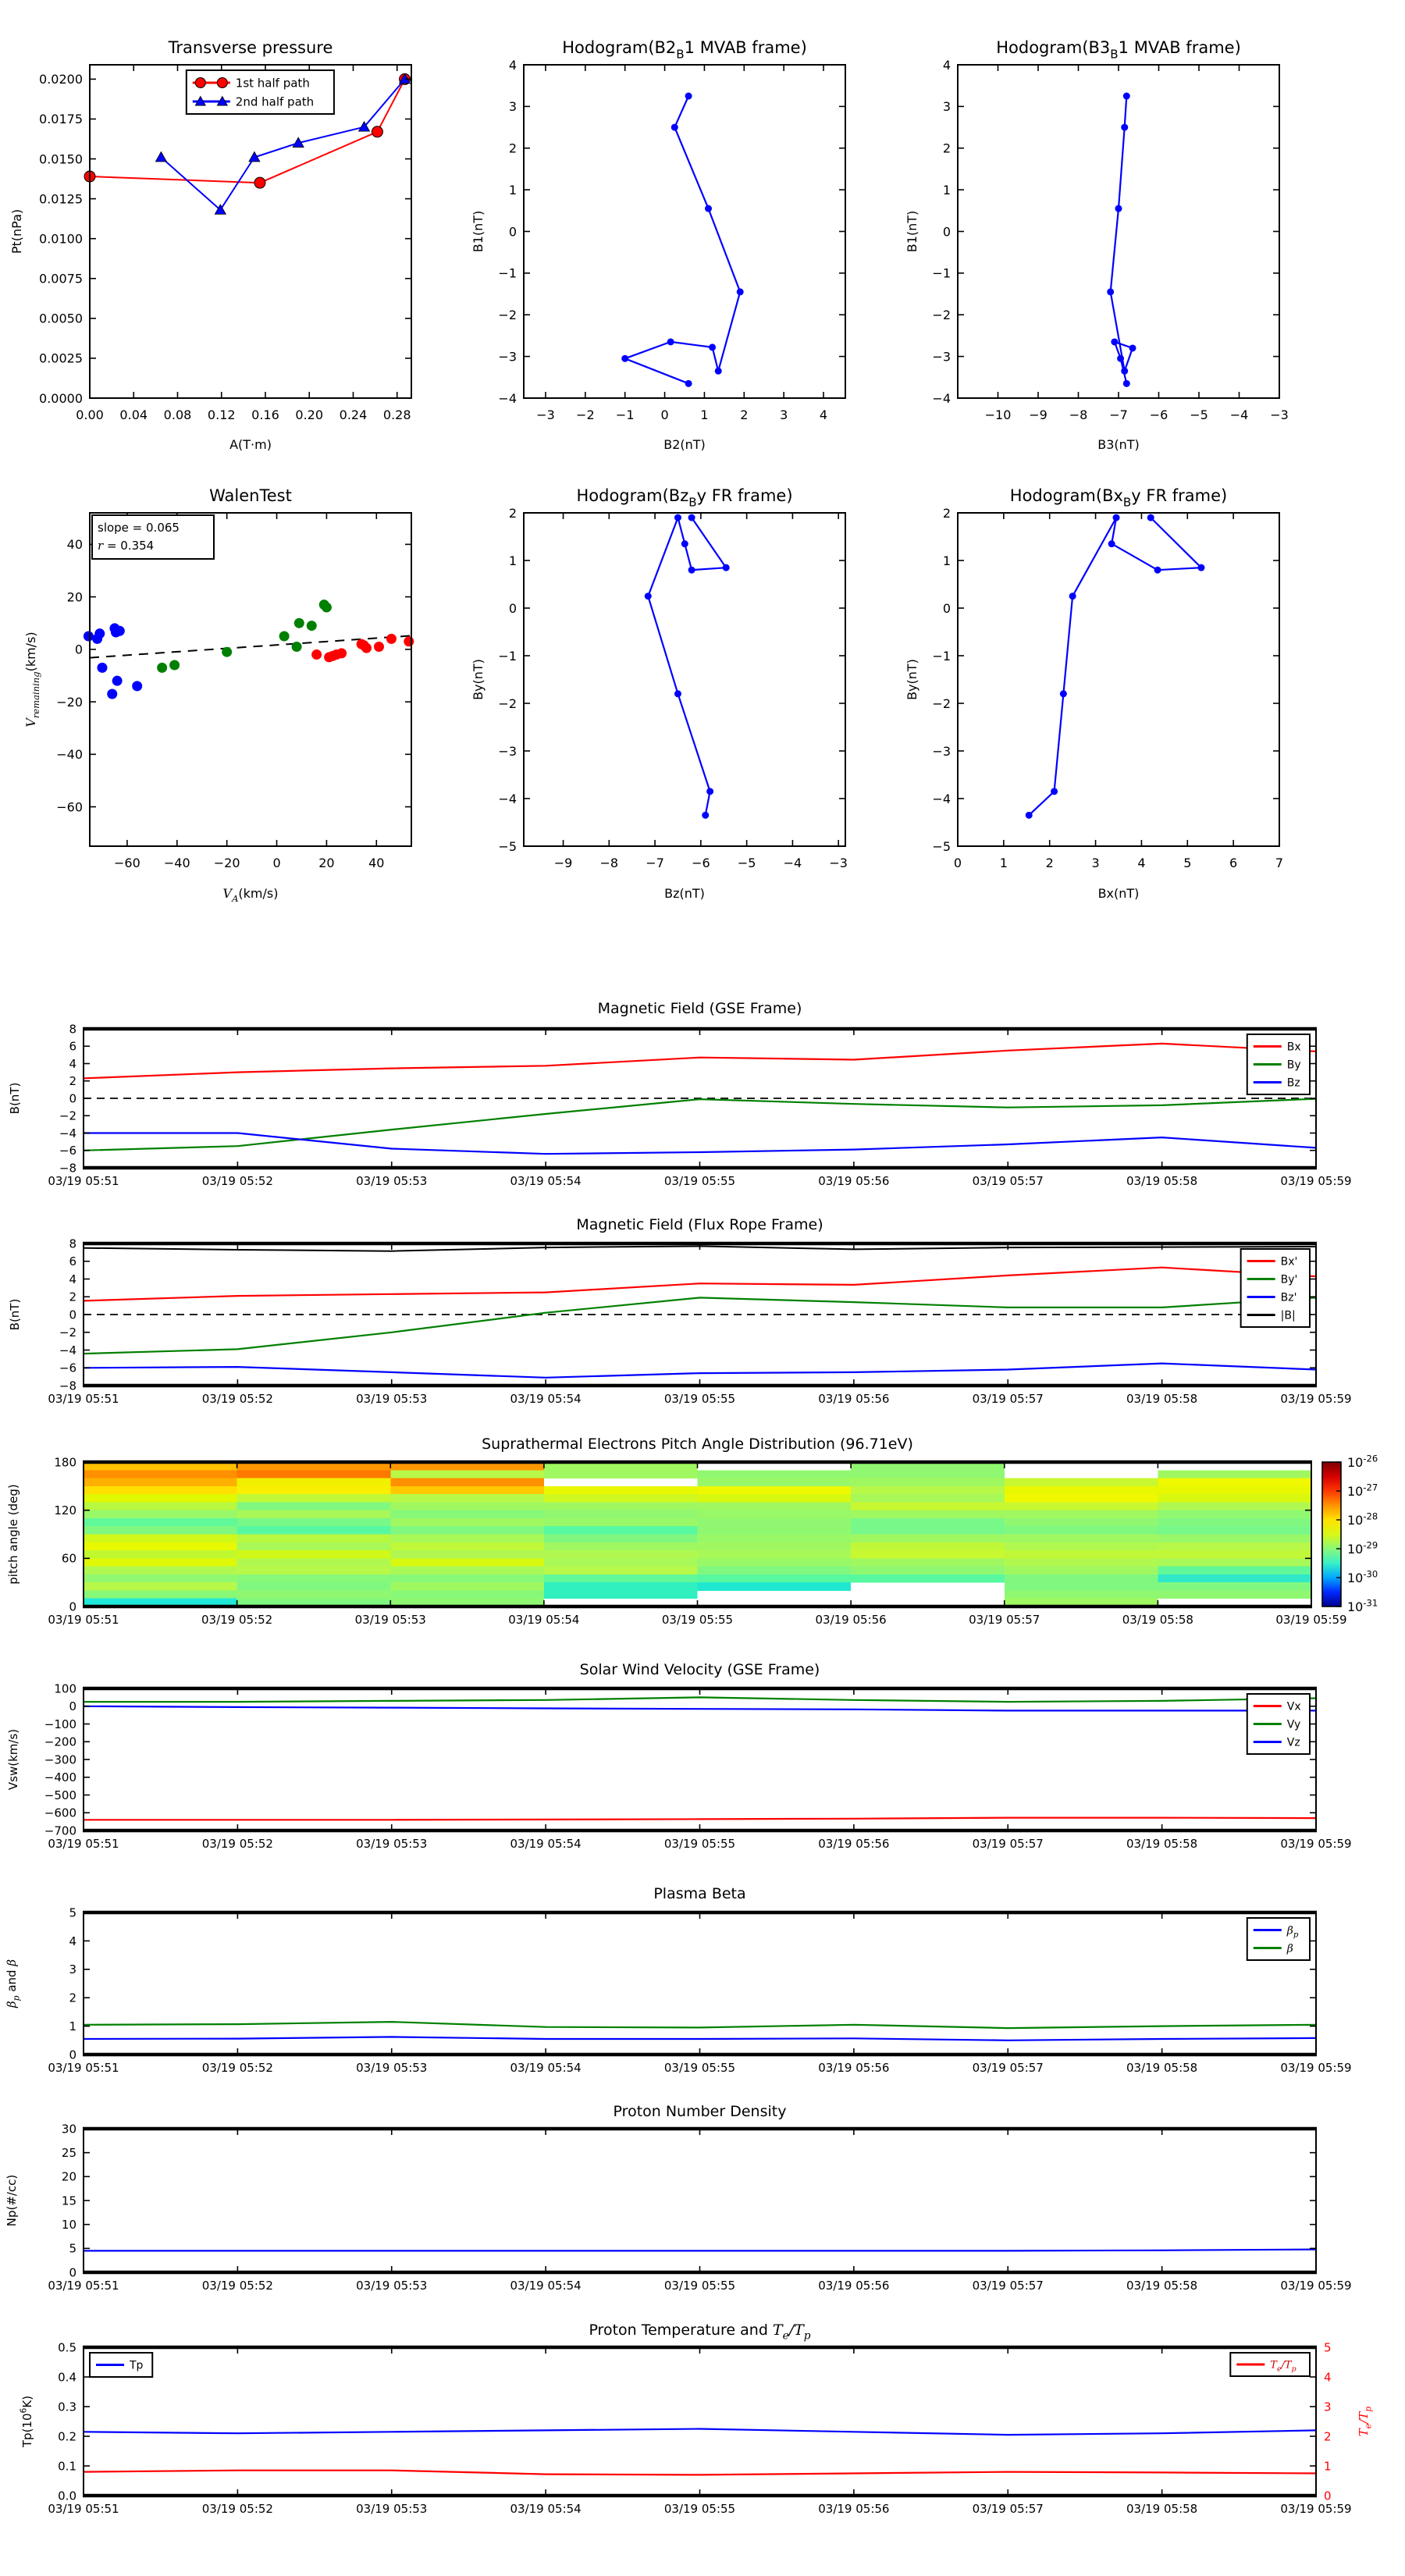 This screenshot has height=2576, width=1405. I want to click on y-axis-label: Vremaining(km/s), so click(32, 679).